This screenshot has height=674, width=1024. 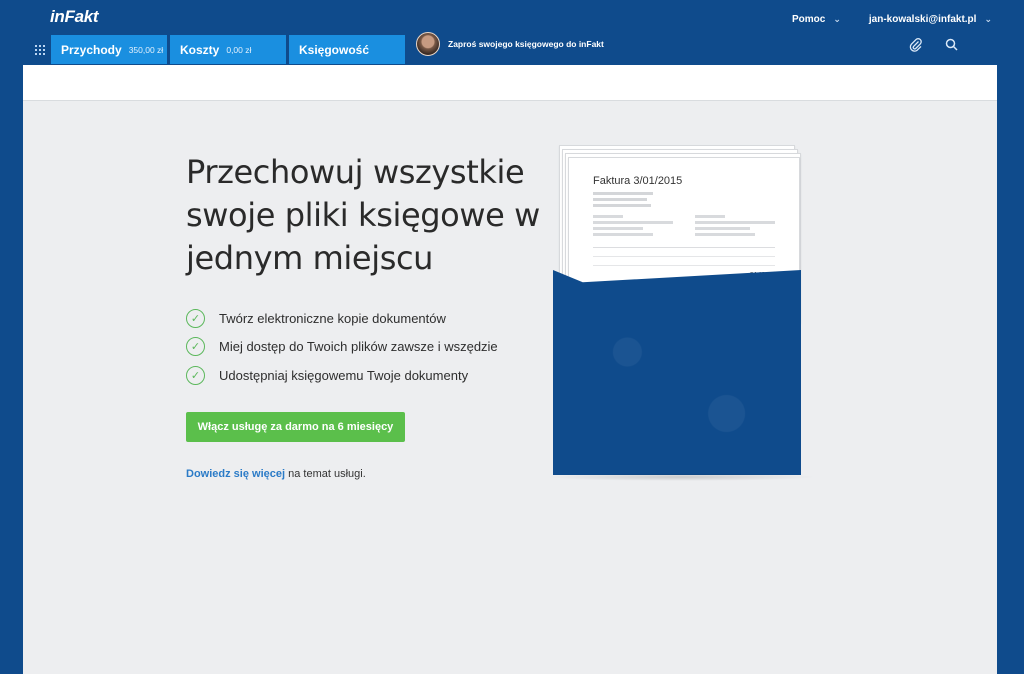 I want to click on user-menu: jan-kowalski@infakt.pl ⌄, so click(x=930, y=19).